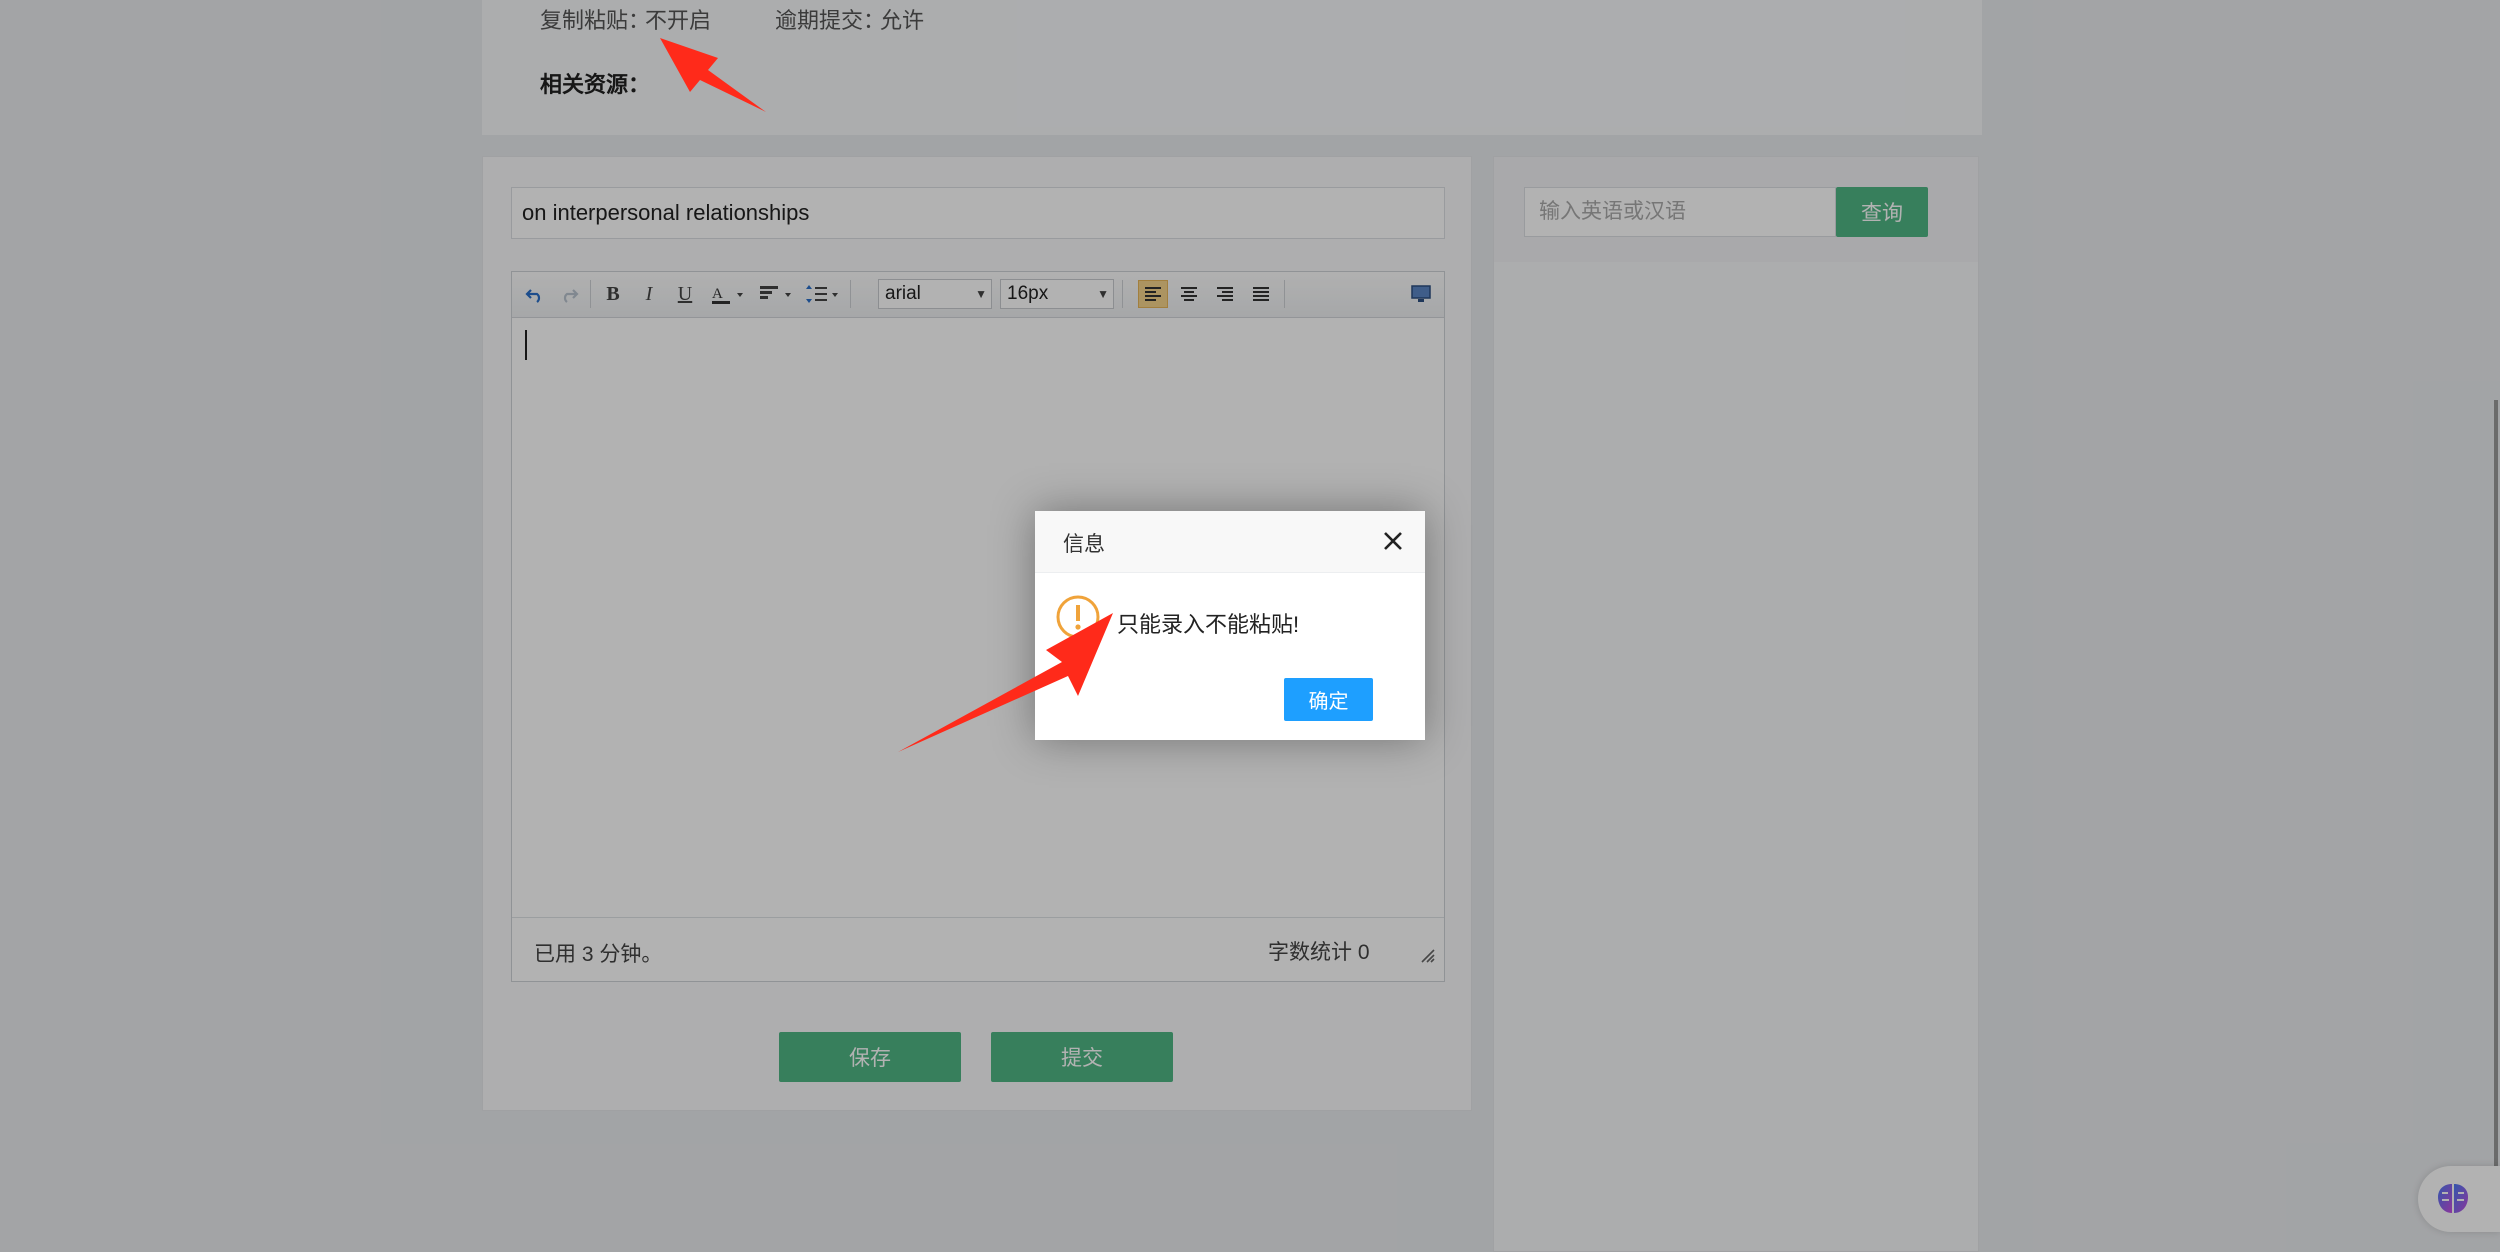 The height and width of the screenshot is (1252, 2500). I want to click on annotation-arrows, so click(886, 395).